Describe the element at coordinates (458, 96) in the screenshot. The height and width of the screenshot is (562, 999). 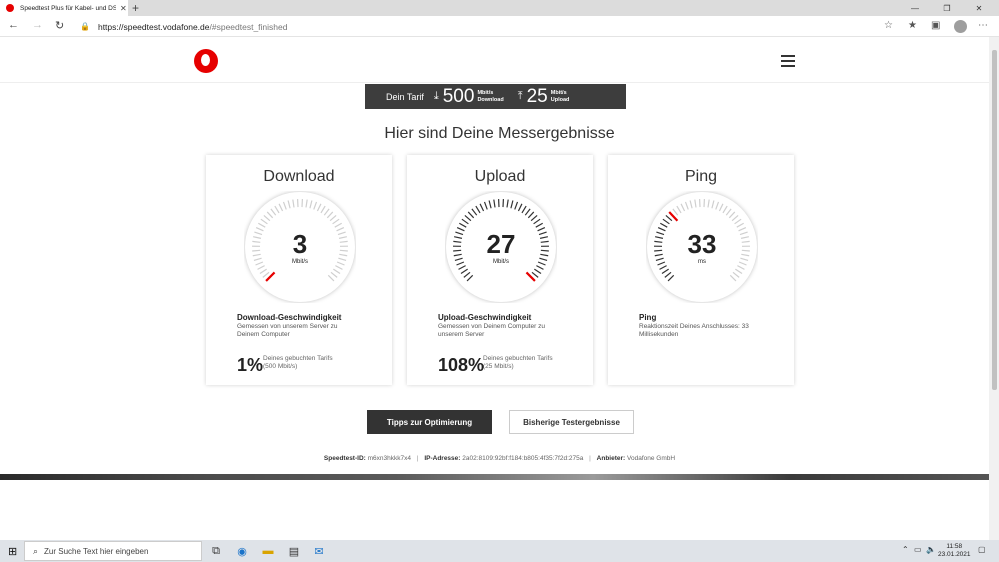
I see `tariff-download-value: 500` at that location.